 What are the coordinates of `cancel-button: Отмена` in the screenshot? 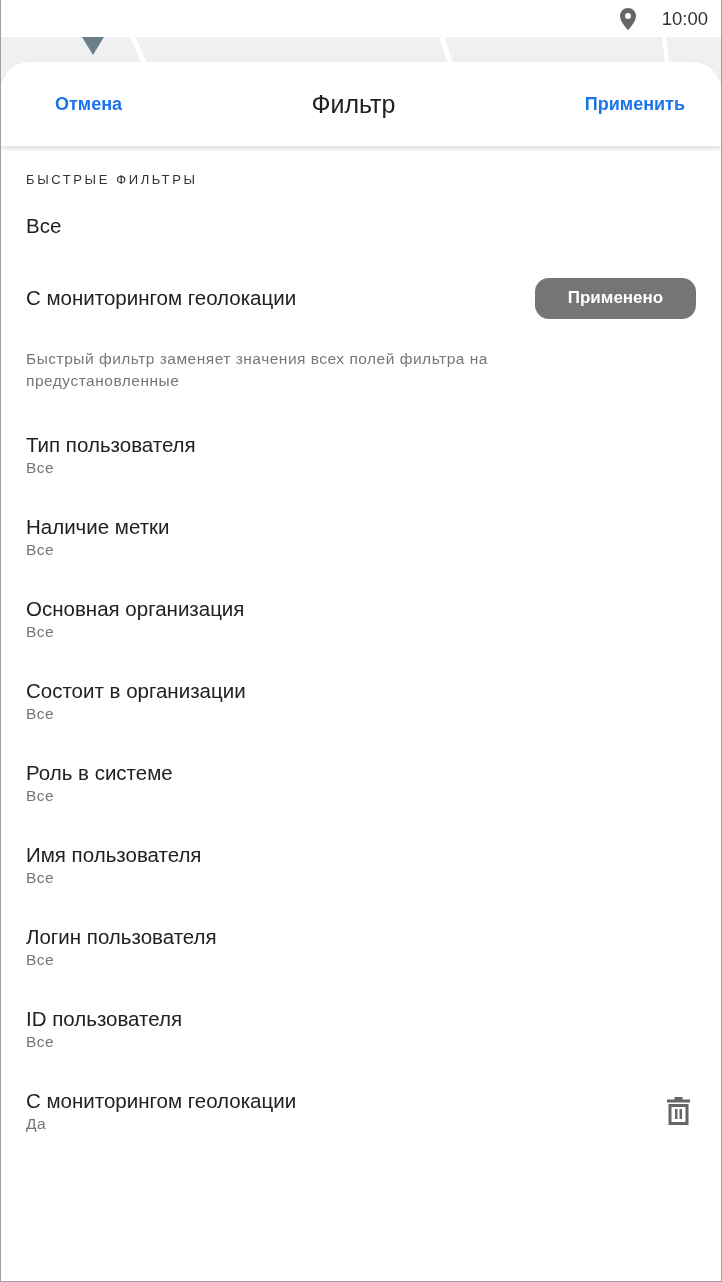 It's located at (89, 104).